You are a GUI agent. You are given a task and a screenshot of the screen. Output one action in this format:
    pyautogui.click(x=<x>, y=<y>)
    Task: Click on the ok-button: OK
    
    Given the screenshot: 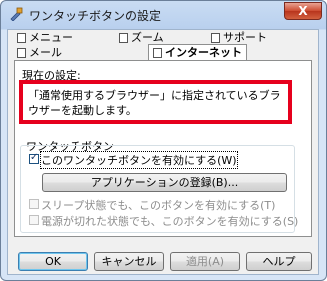 What is the action you would take?
    pyautogui.click(x=53, y=261)
    